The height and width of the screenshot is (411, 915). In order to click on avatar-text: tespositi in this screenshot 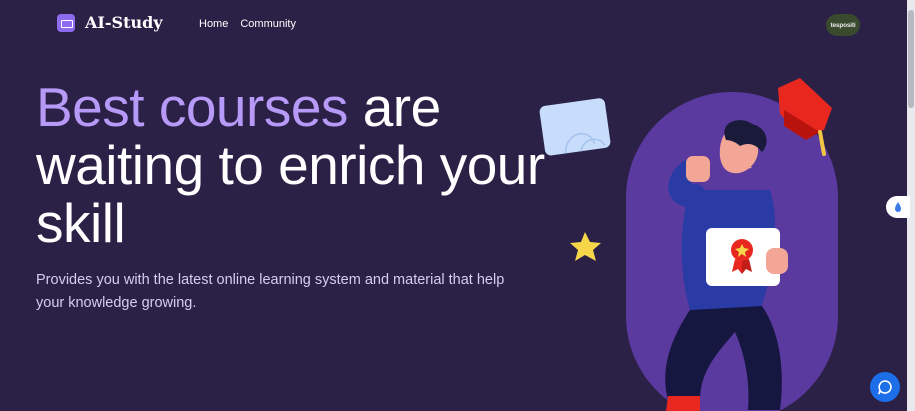, I will do `click(843, 25)`.